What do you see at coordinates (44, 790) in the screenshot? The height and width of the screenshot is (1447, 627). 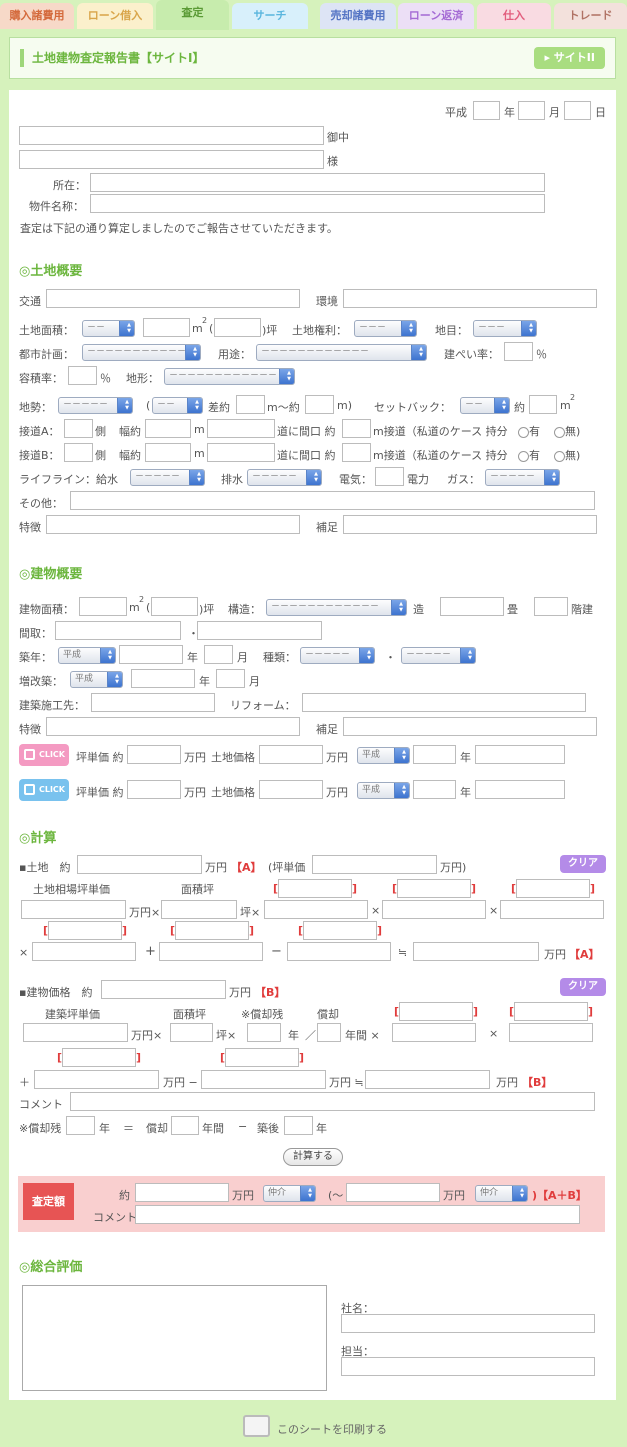 I see `click-button-blue: CLICK` at bounding box center [44, 790].